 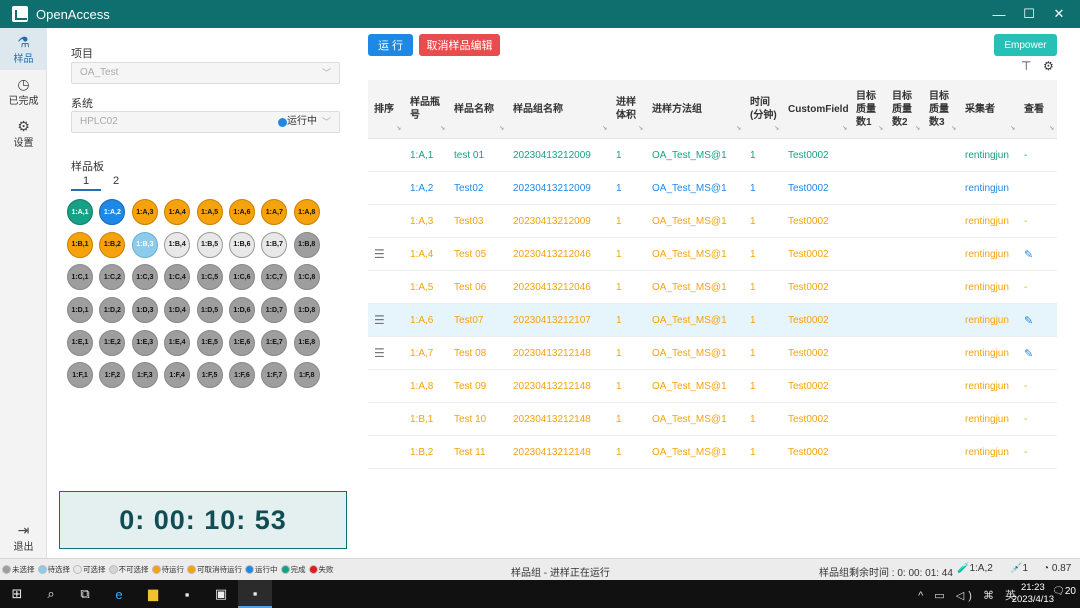 I want to click on well: 1:E,3, so click(x=144, y=342).